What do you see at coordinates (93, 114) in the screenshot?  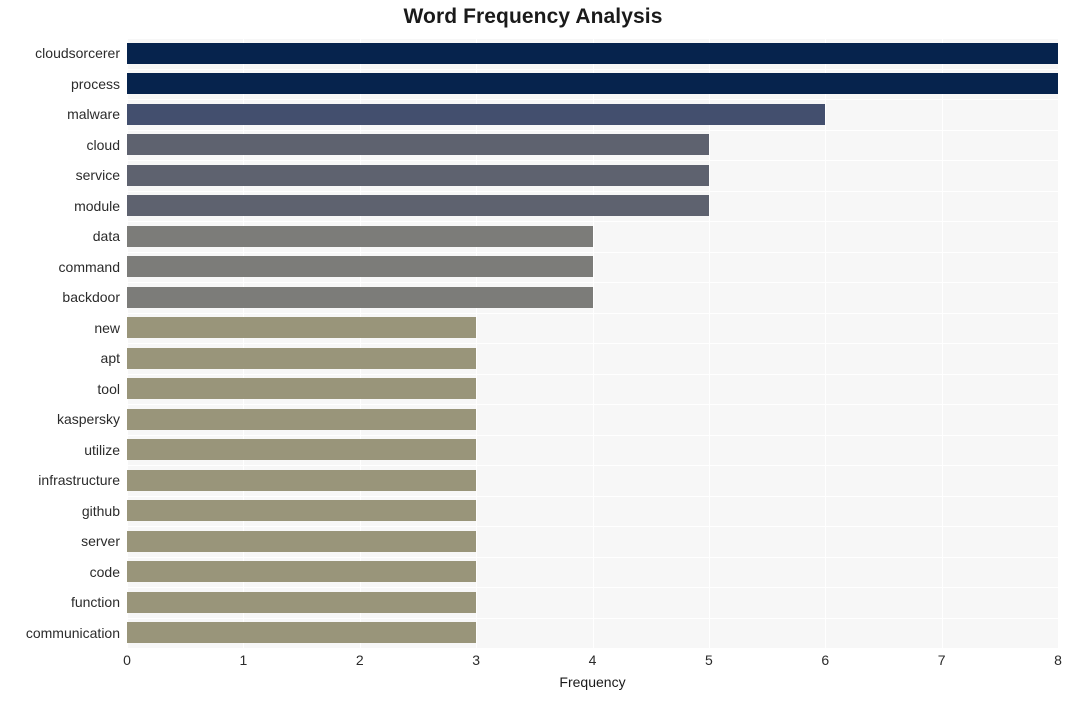 I see `y-axis-tick-label: malware` at bounding box center [93, 114].